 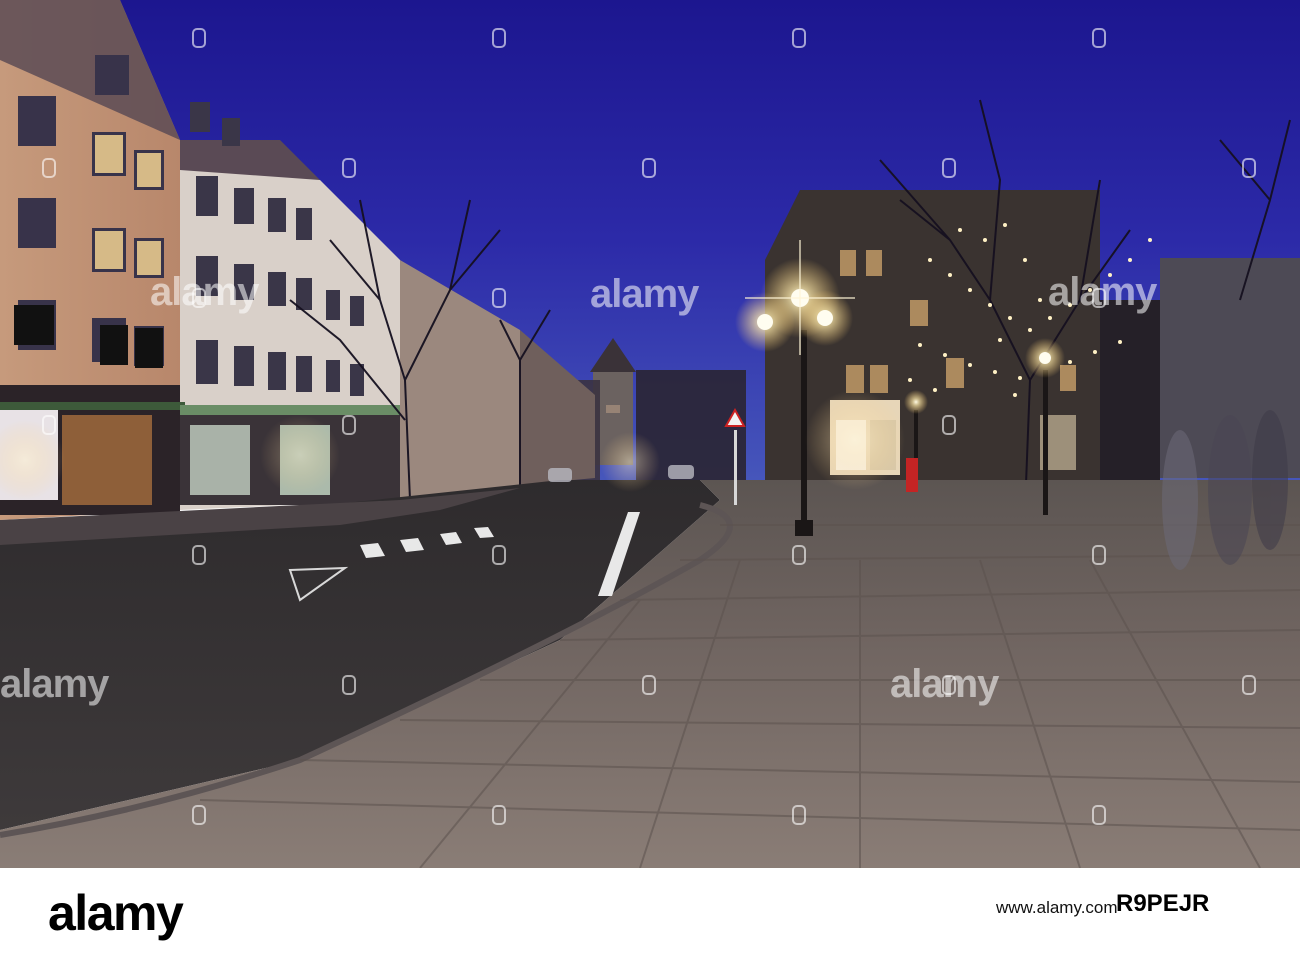 What do you see at coordinates (1225, 490) in the screenshot?
I see `blurred-pedestrians` at bounding box center [1225, 490].